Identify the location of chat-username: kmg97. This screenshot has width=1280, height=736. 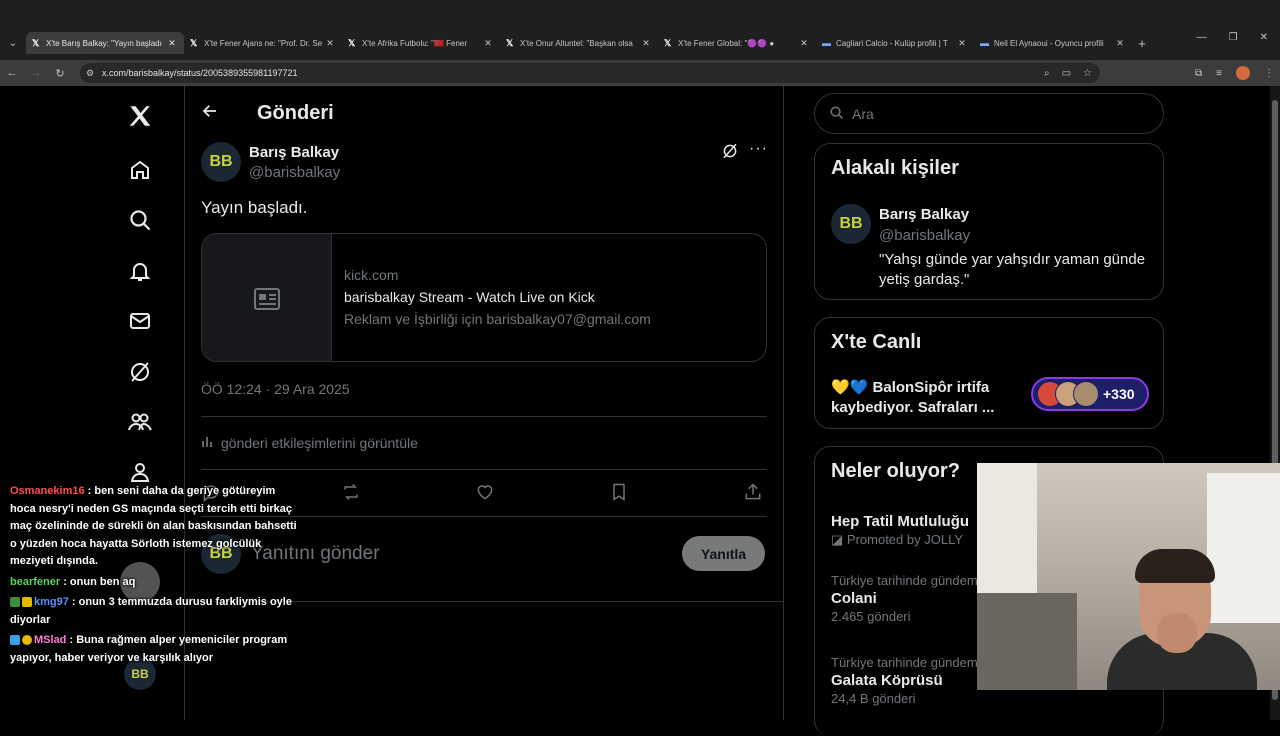
(51, 602).